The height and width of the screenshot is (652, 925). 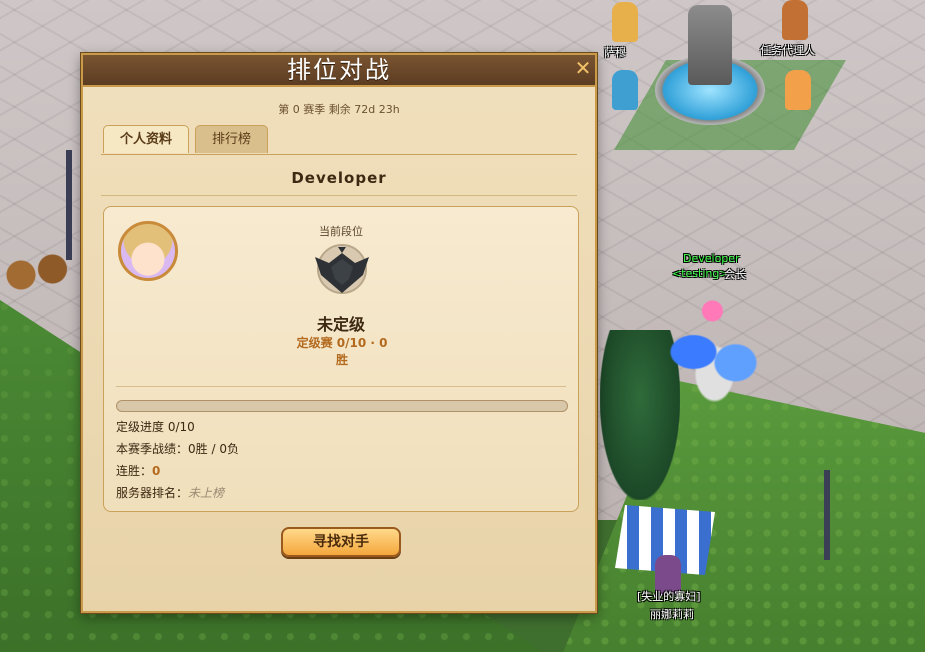 I want to click on dialog-titlebar: 排位对战 ✕, so click(x=339, y=71).